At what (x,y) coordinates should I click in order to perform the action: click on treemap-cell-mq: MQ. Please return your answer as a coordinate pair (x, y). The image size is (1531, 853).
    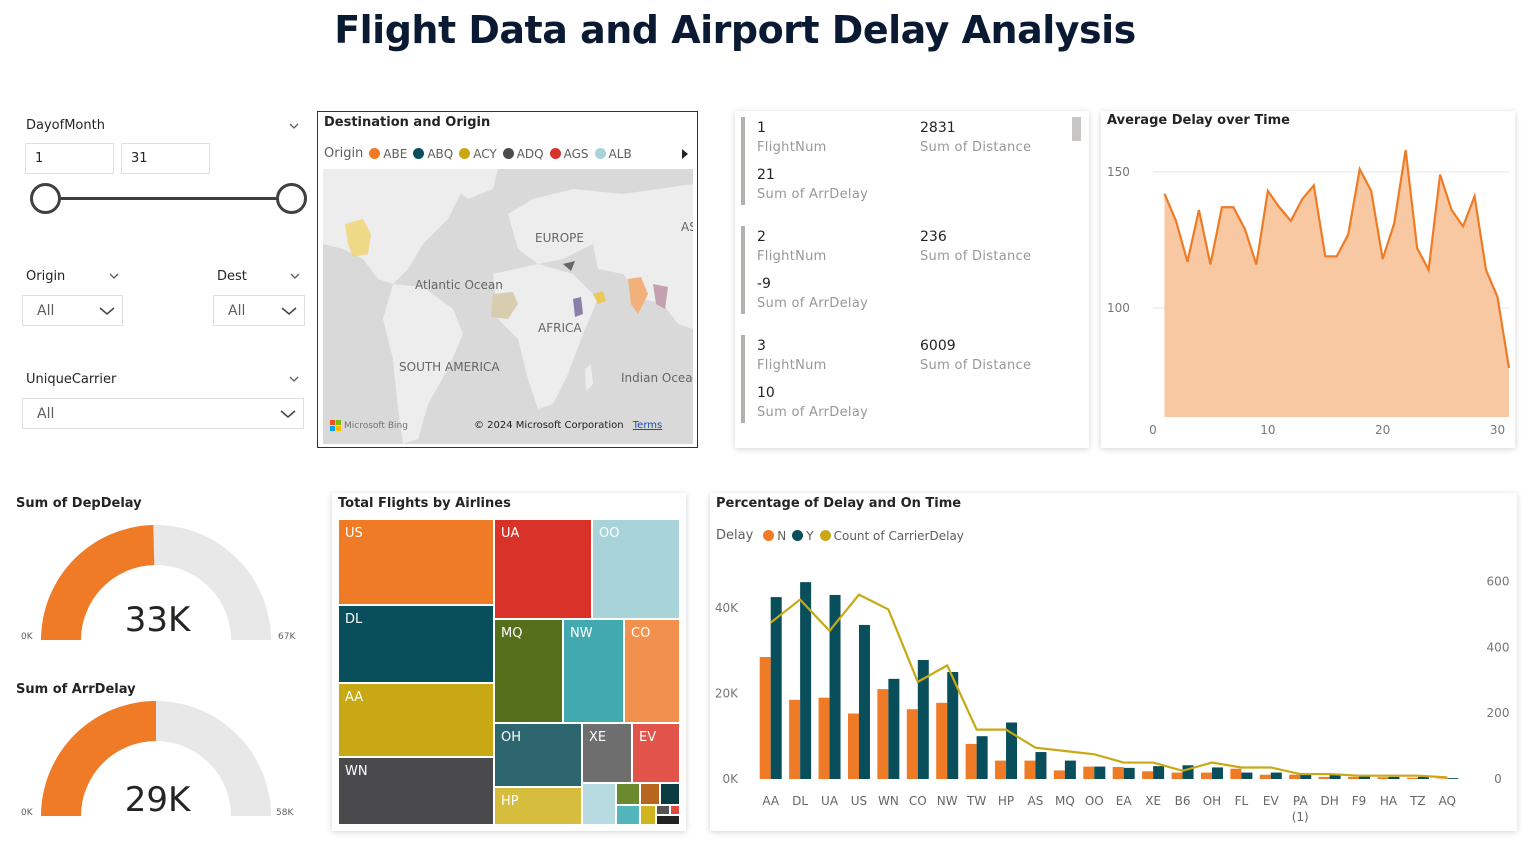
    Looking at the image, I should click on (528, 671).